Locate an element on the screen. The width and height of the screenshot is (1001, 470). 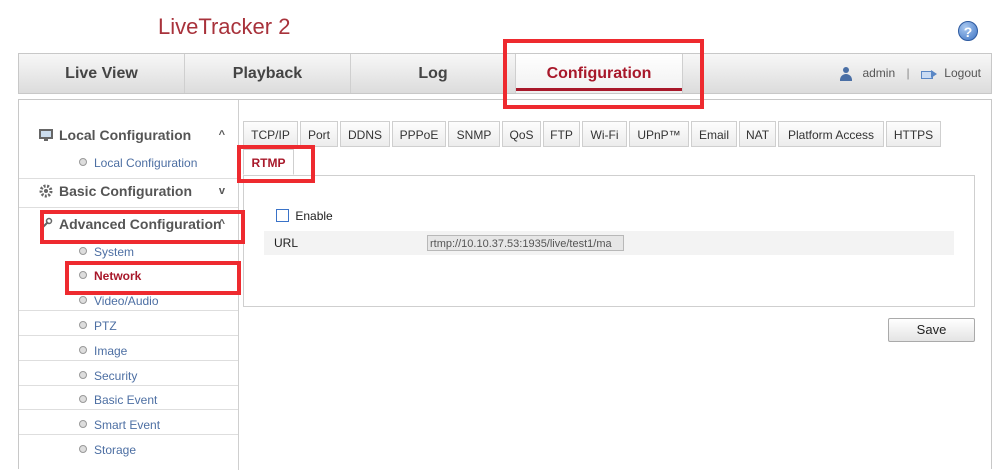
sidebar-header-basic: Basic Configuration v is located at coordinates (134, 191).